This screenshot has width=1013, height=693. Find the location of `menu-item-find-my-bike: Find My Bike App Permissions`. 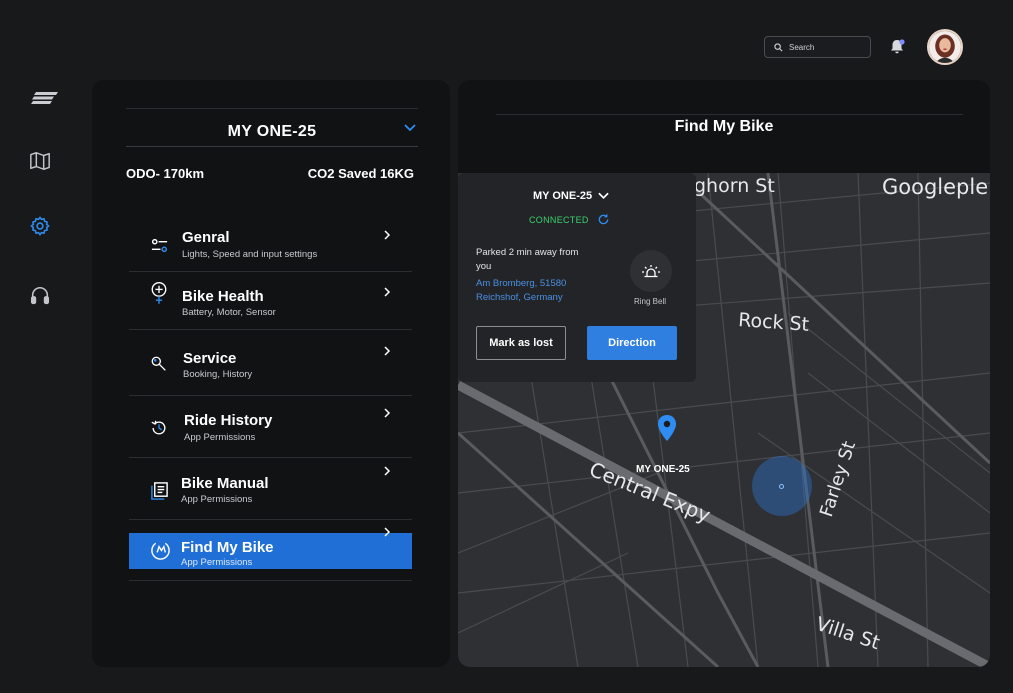

menu-item-find-my-bike: Find My Bike App Permissions is located at coordinates (270, 548).